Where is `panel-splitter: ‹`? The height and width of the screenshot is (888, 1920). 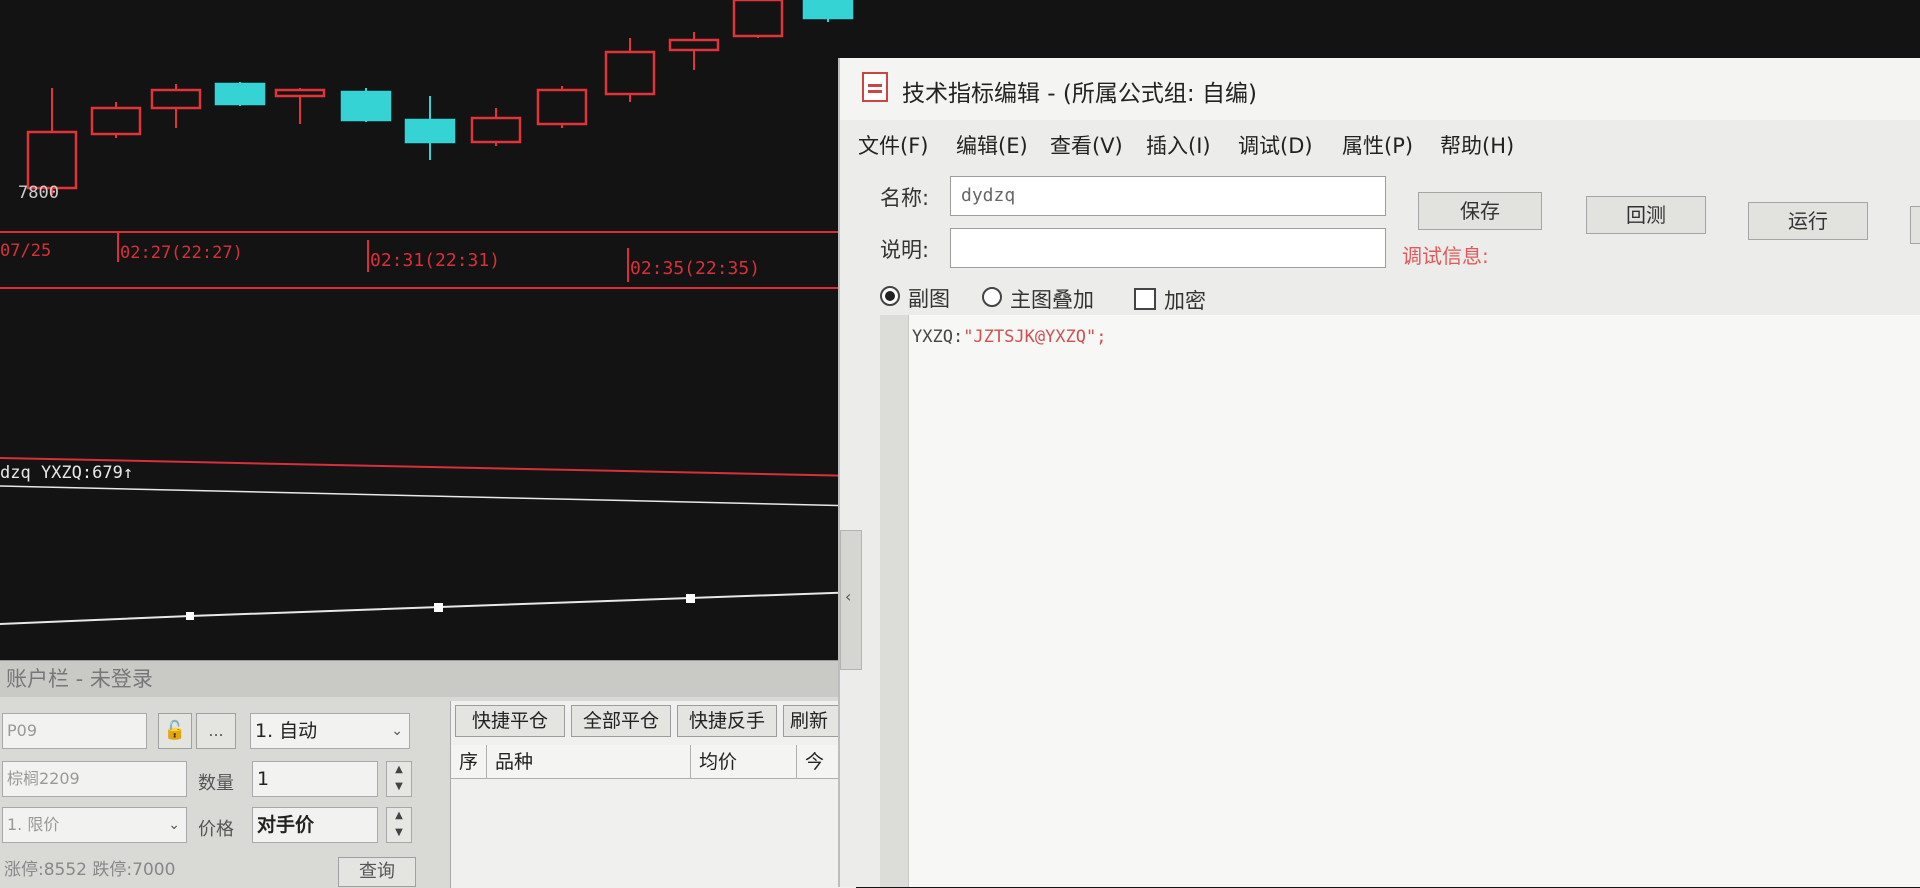
panel-splitter: ‹ is located at coordinates (851, 600).